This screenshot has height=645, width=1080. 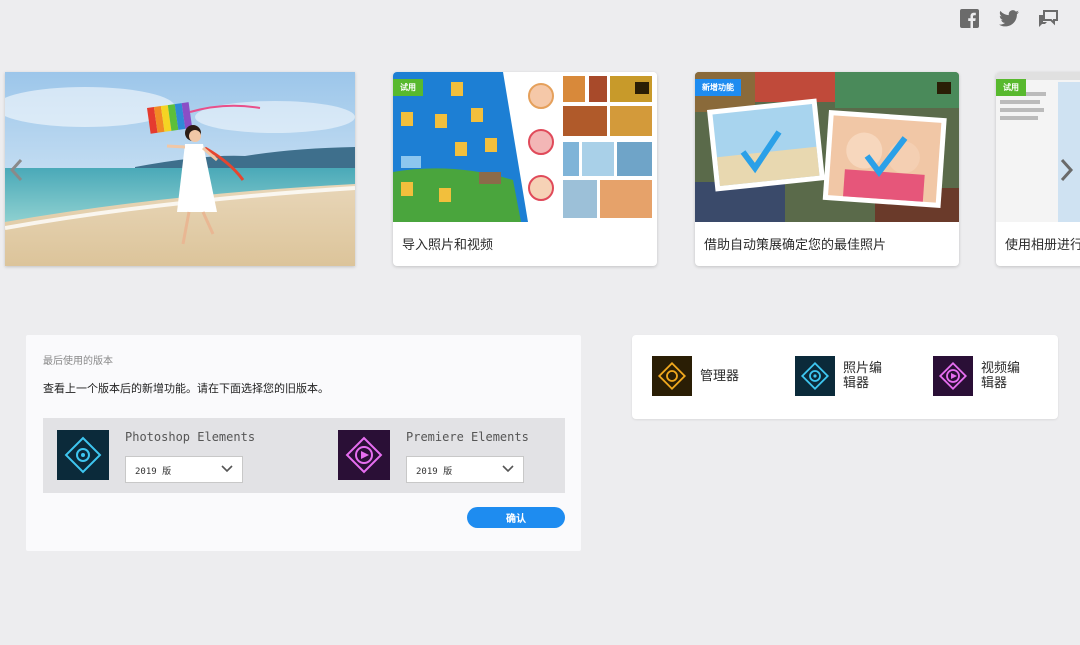 What do you see at coordinates (180, 169) in the screenshot?
I see `hero-image` at bounding box center [180, 169].